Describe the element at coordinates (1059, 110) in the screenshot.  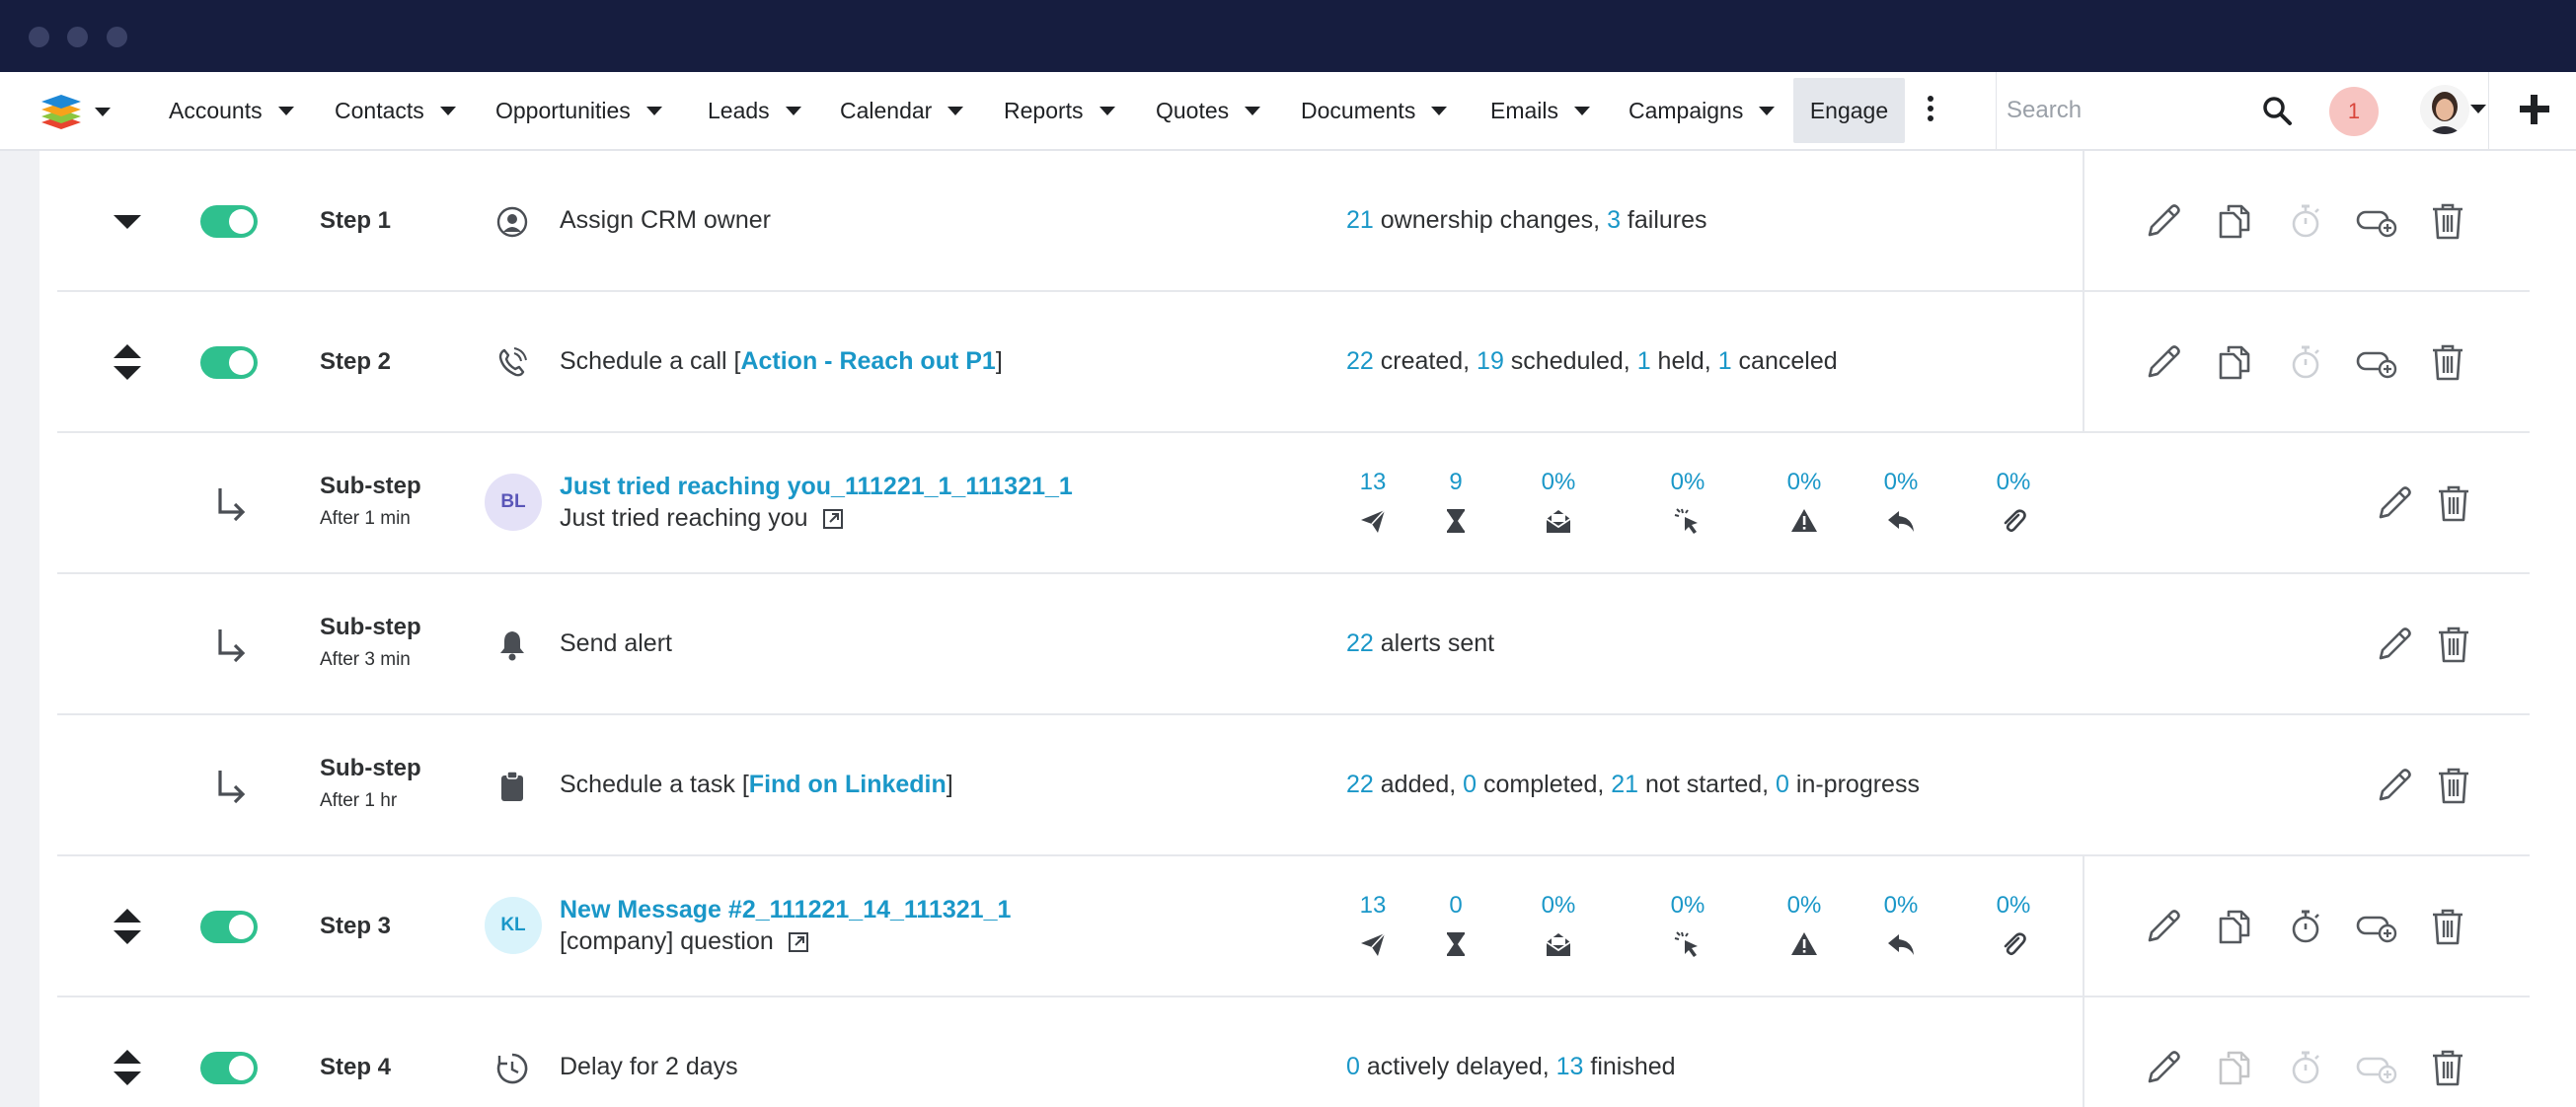
I see `nav-reports: Reports` at that location.